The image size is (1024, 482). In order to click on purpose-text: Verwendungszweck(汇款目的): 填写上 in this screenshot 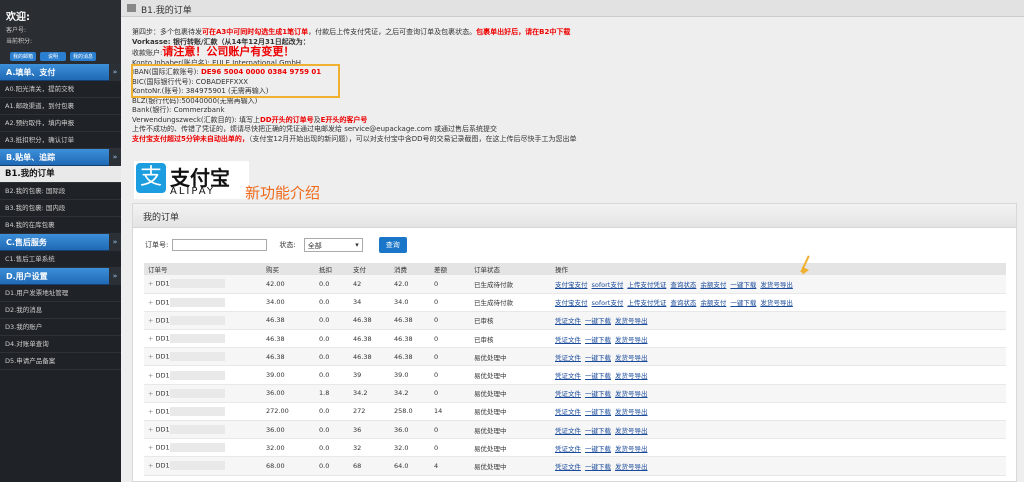, I will do `click(196, 119)`.